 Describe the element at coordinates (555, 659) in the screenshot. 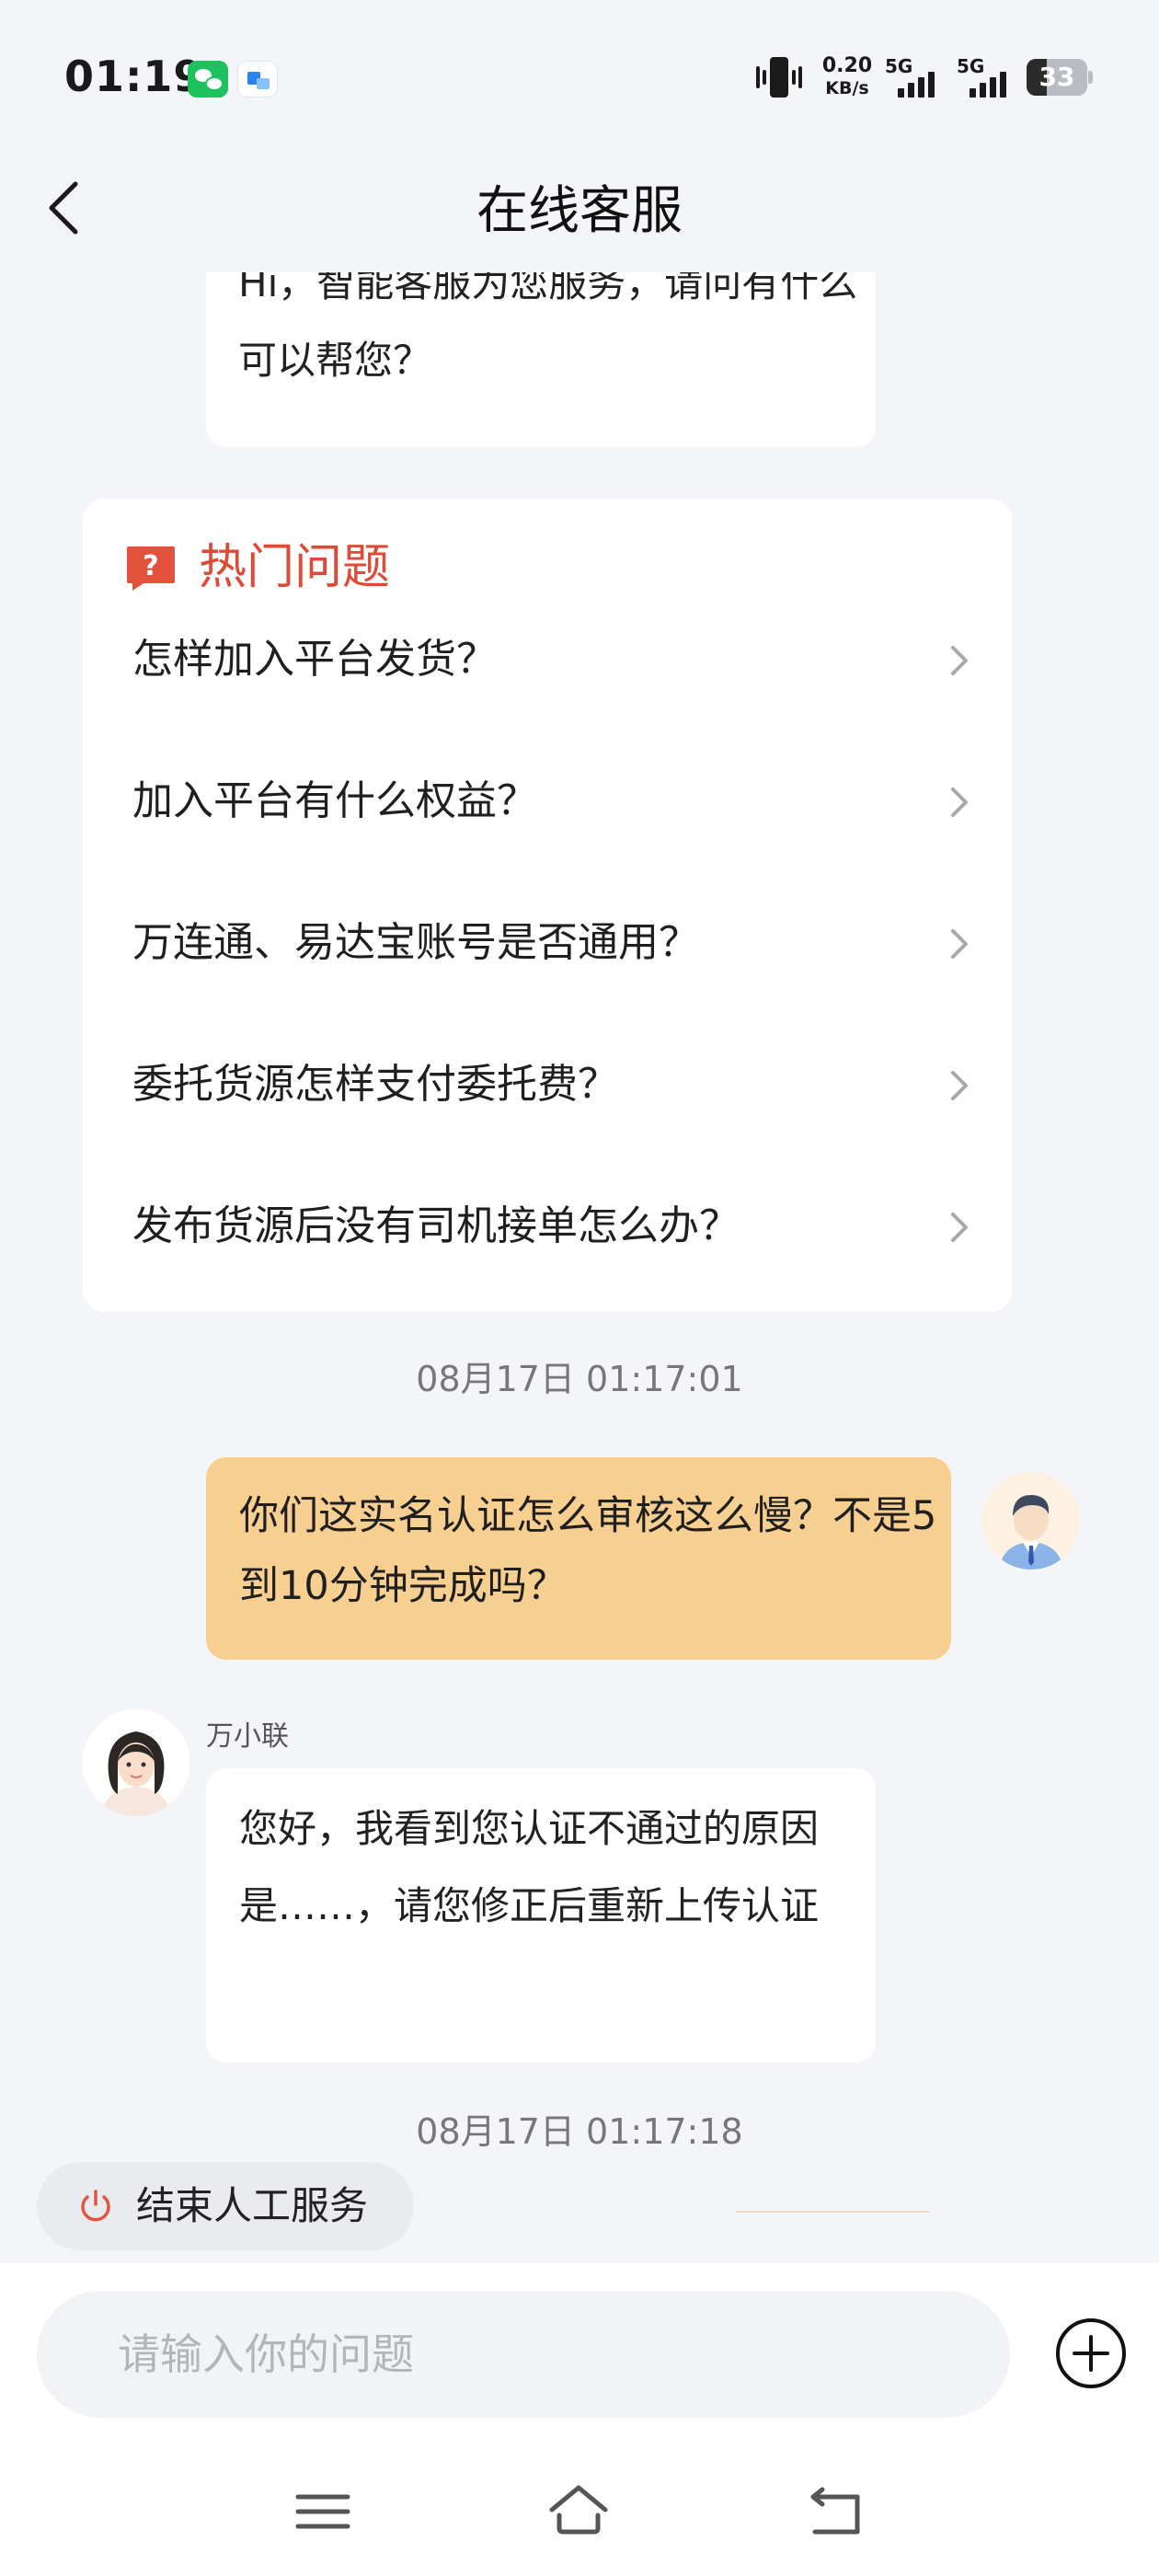

I see `hot-question-item: 怎样加入平台发货？` at that location.